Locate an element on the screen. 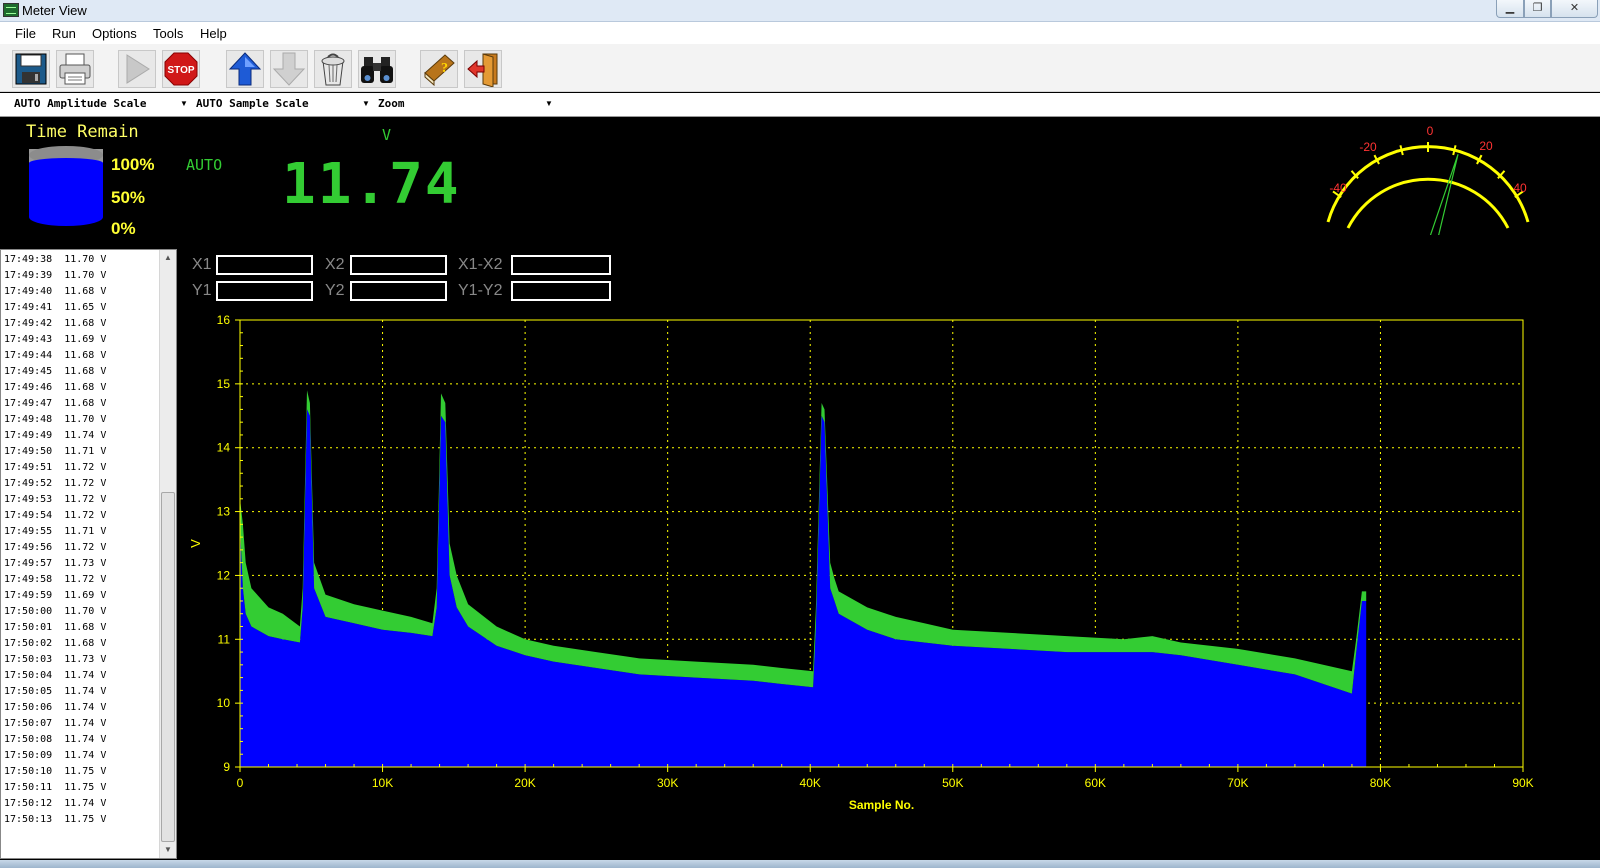  trash-button is located at coordinates (333, 69).